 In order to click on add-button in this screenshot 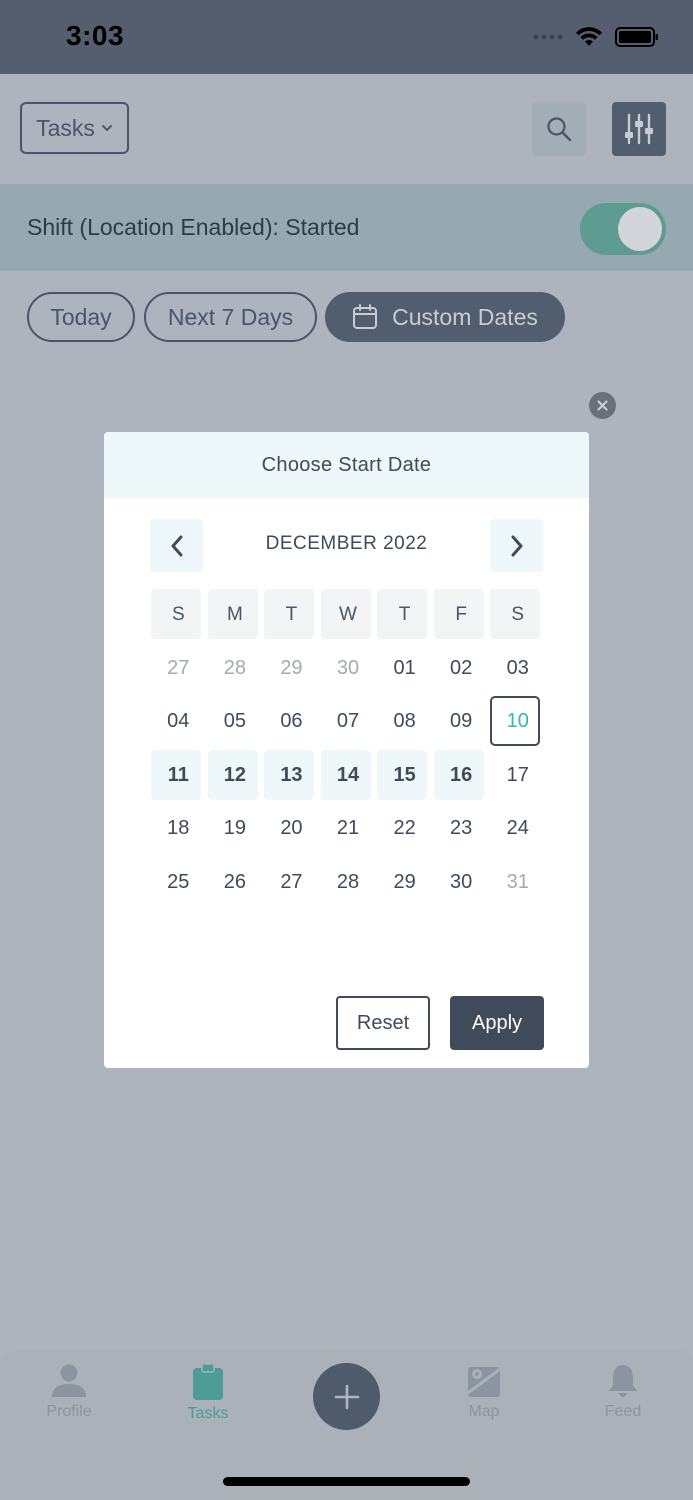, I will do `click(346, 1396)`.